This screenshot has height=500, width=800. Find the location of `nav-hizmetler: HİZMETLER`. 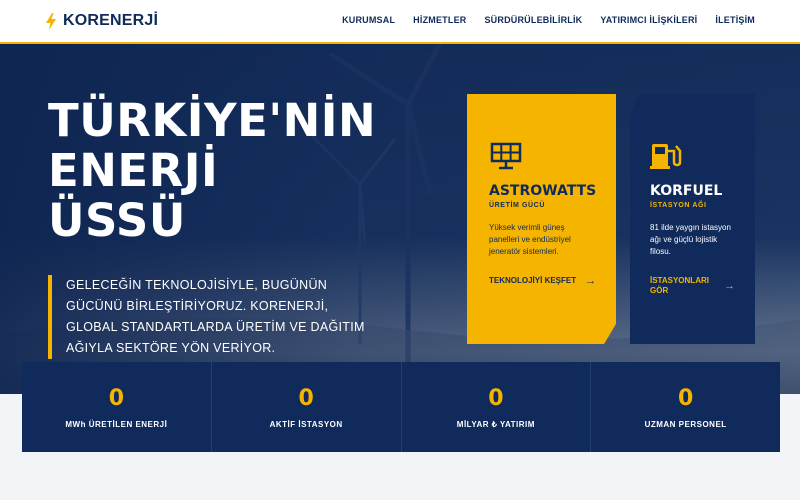

nav-hizmetler: HİZMETLER is located at coordinates (439, 20).